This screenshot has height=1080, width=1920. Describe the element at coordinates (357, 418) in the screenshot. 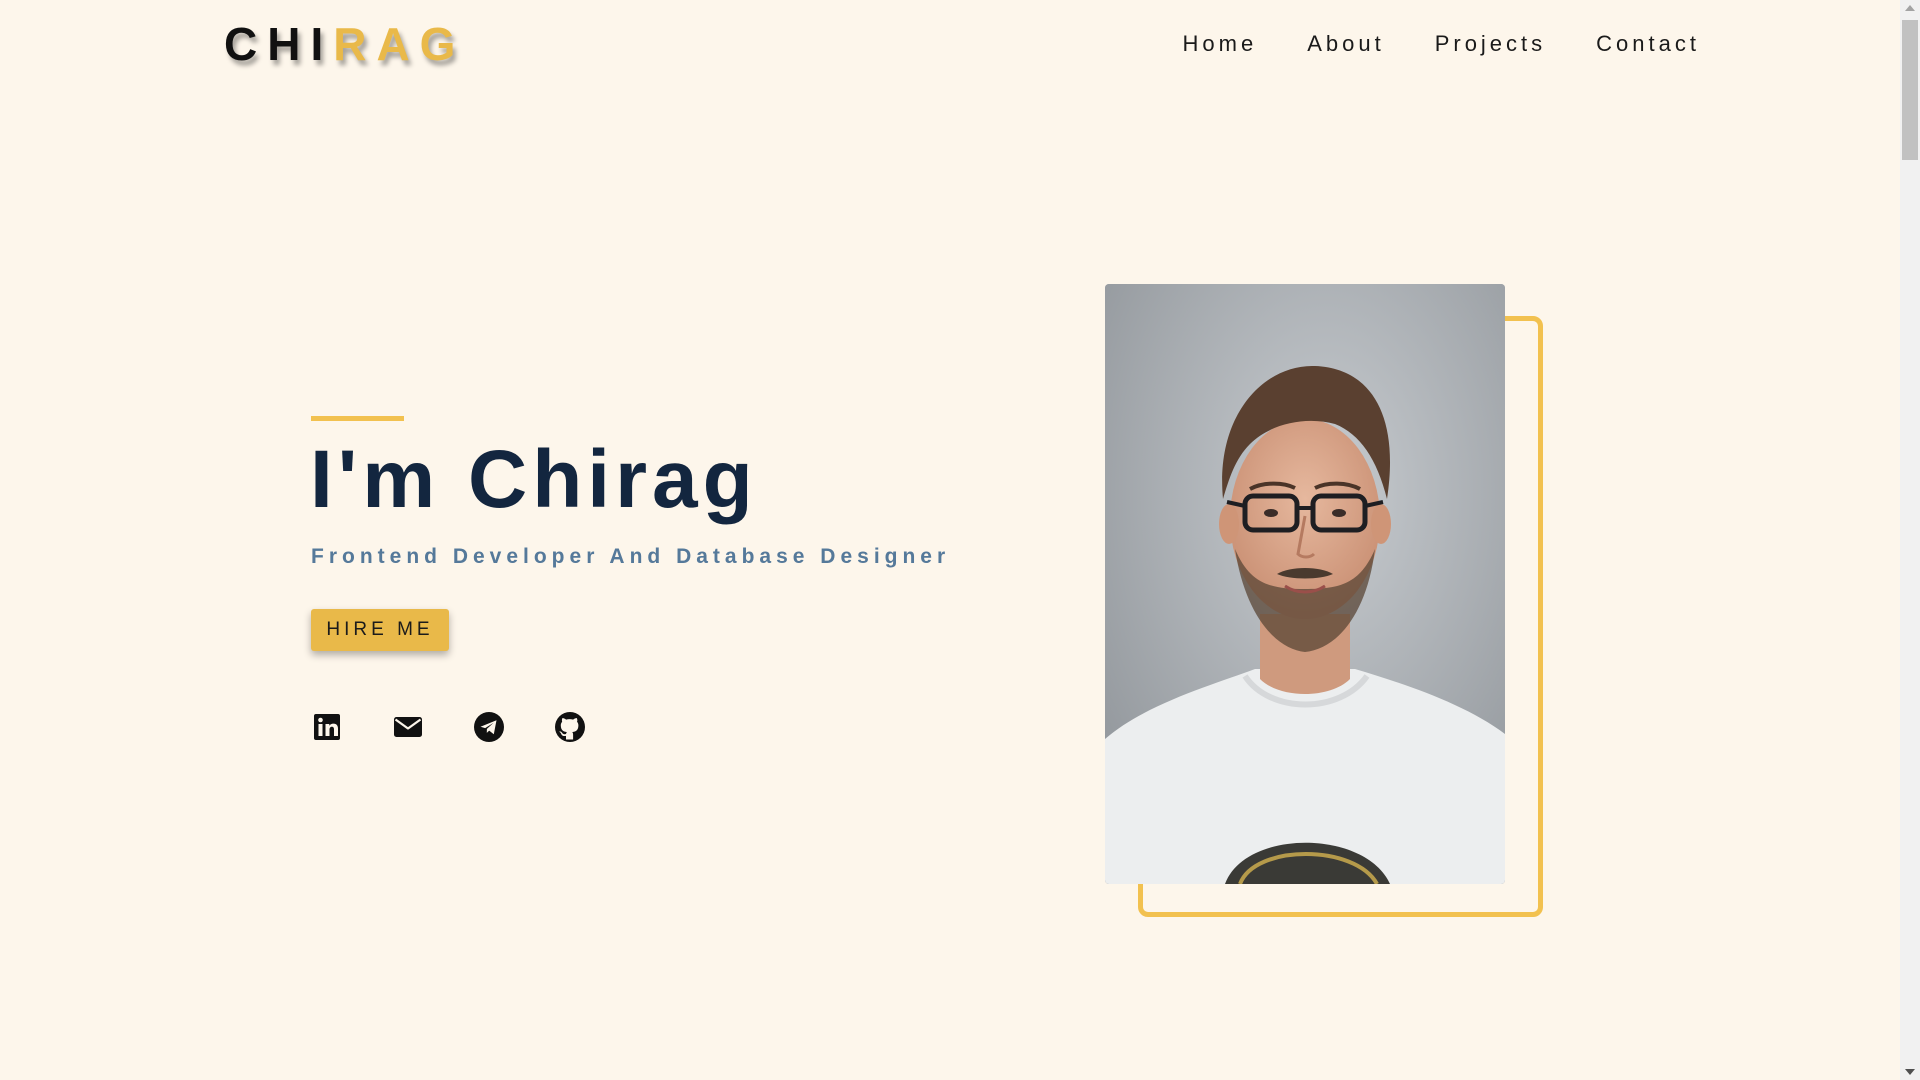

I see `title-accent-line` at that location.